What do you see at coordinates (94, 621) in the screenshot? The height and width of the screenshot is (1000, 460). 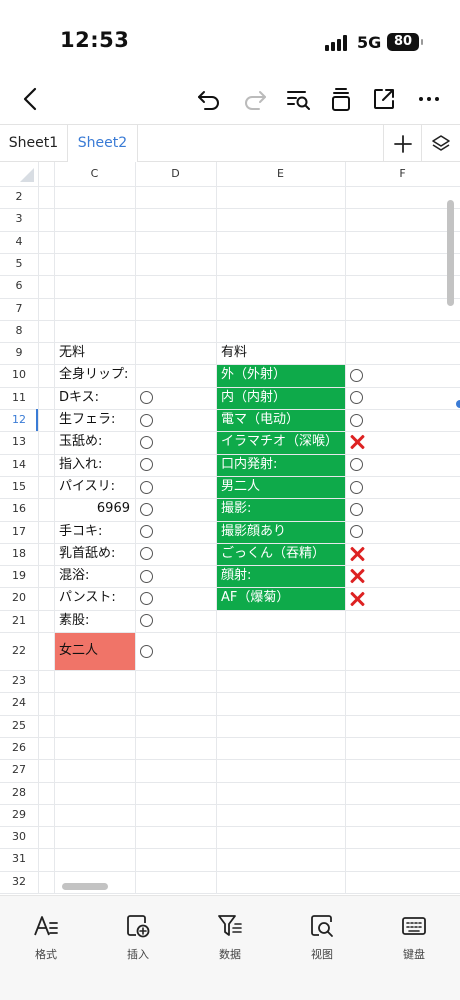 I see `cell-c21: 素股:` at bounding box center [94, 621].